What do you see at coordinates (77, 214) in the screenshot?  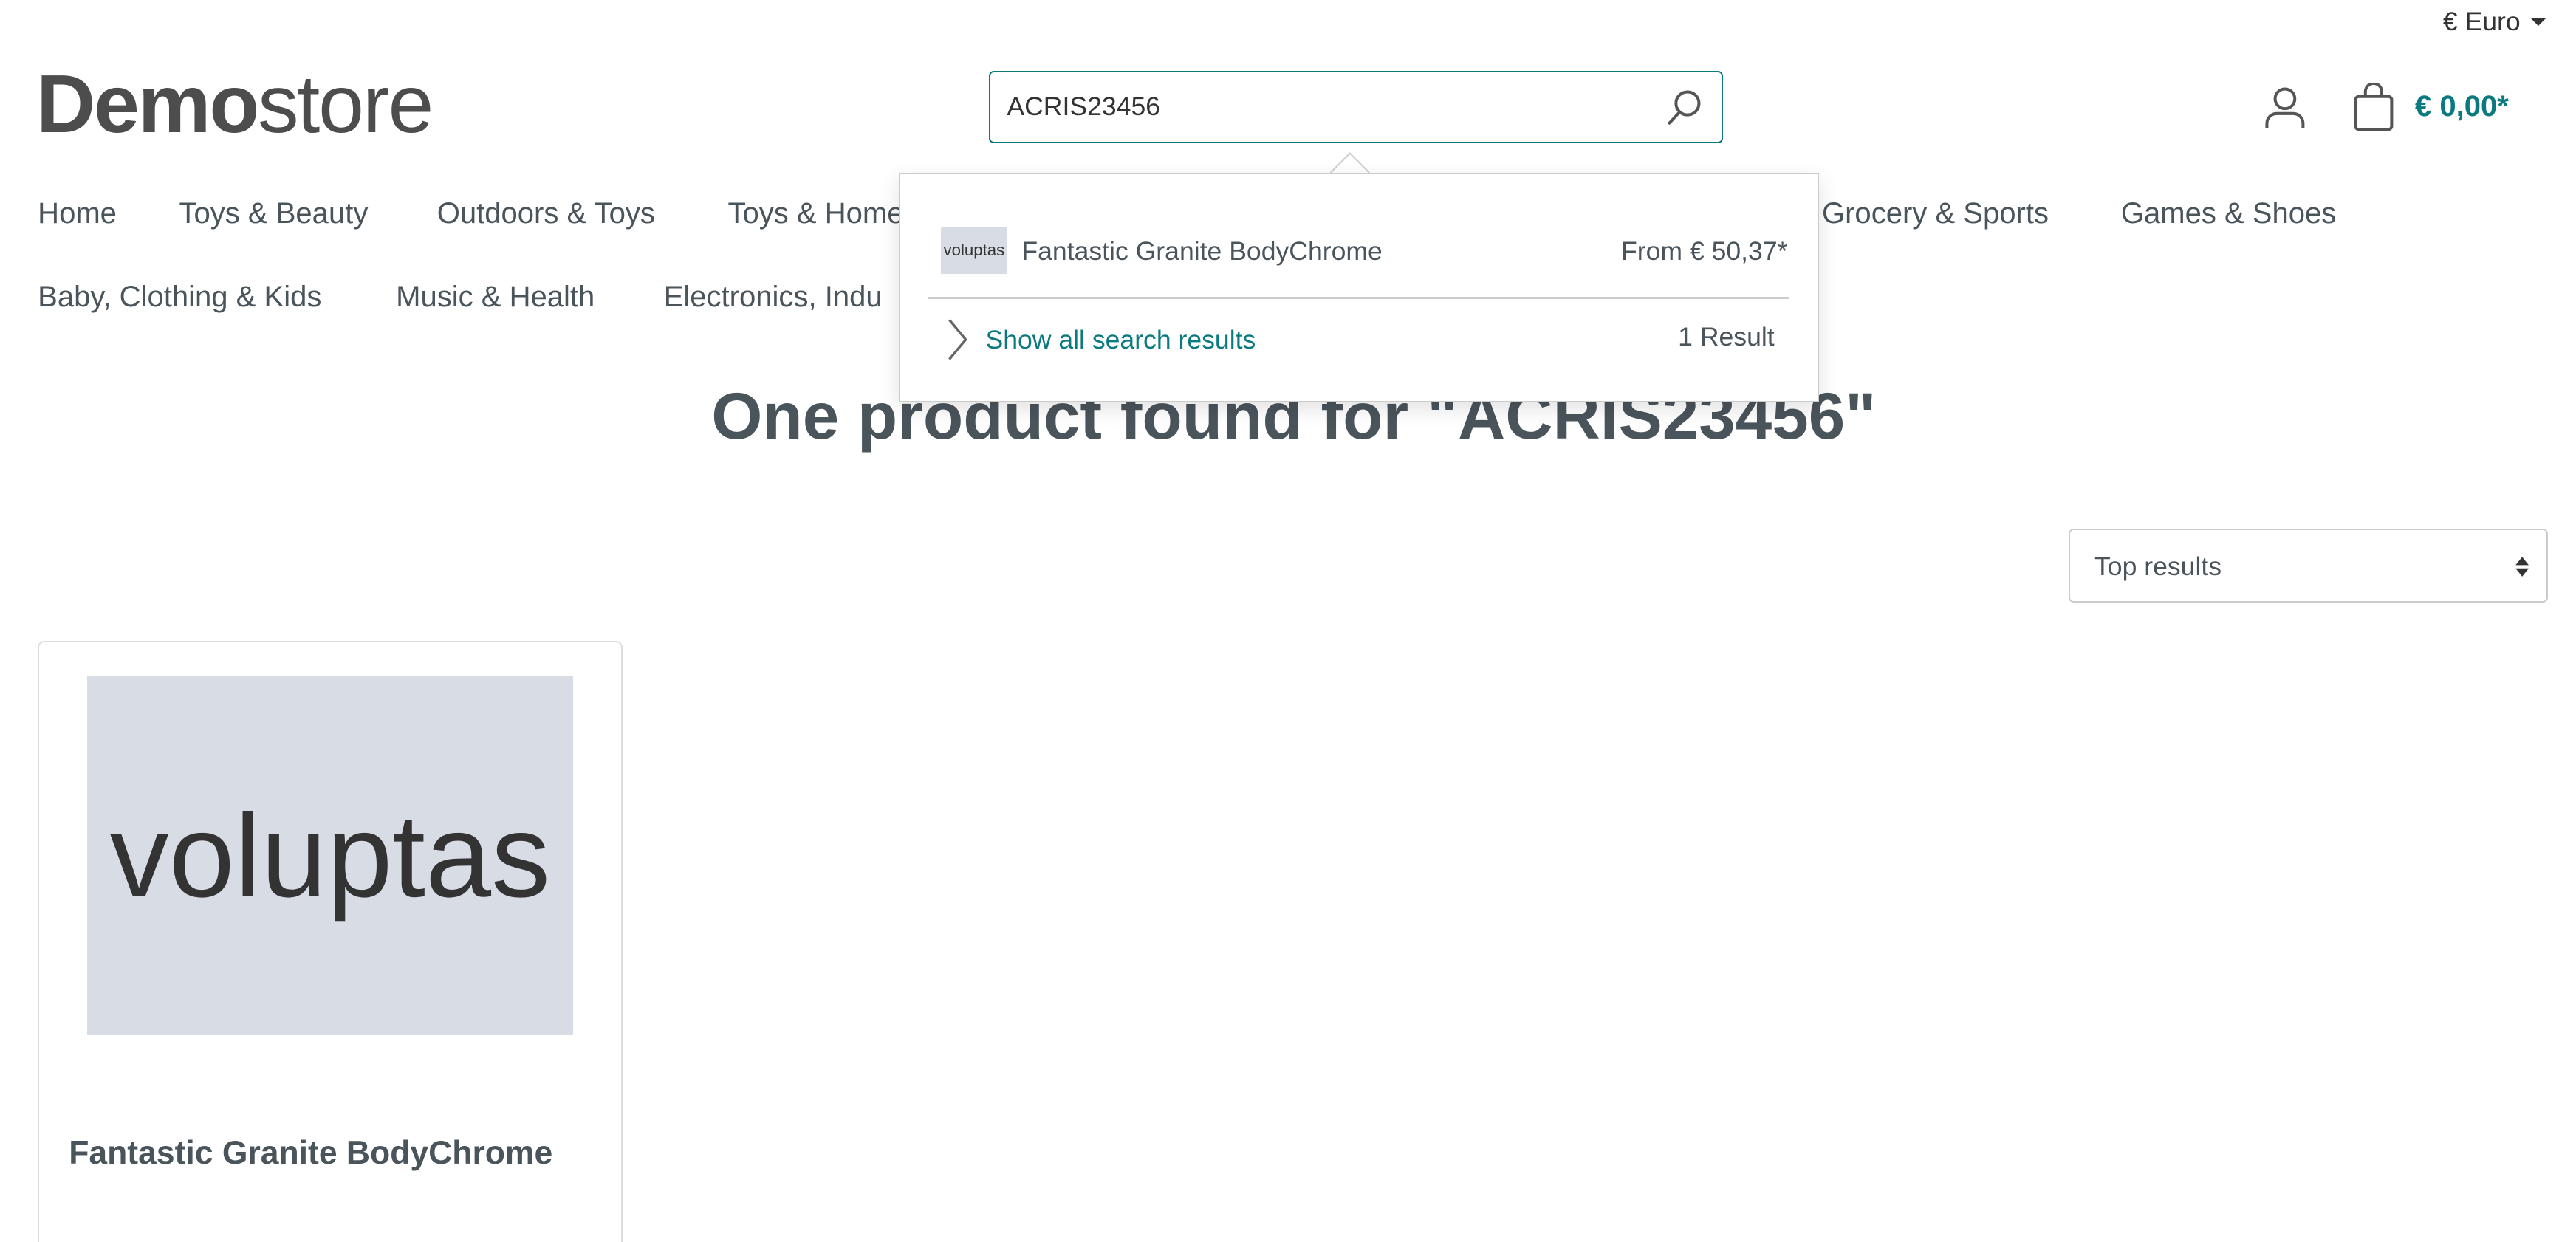 I see `nav-home: Home` at bounding box center [77, 214].